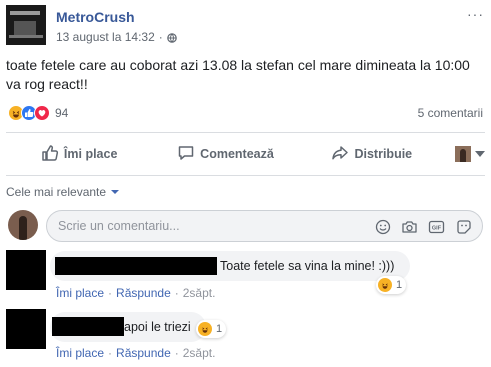 The height and width of the screenshot is (367, 491). Describe the element at coordinates (23, 225) in the screenshot. I see `user-avatar` at that location.